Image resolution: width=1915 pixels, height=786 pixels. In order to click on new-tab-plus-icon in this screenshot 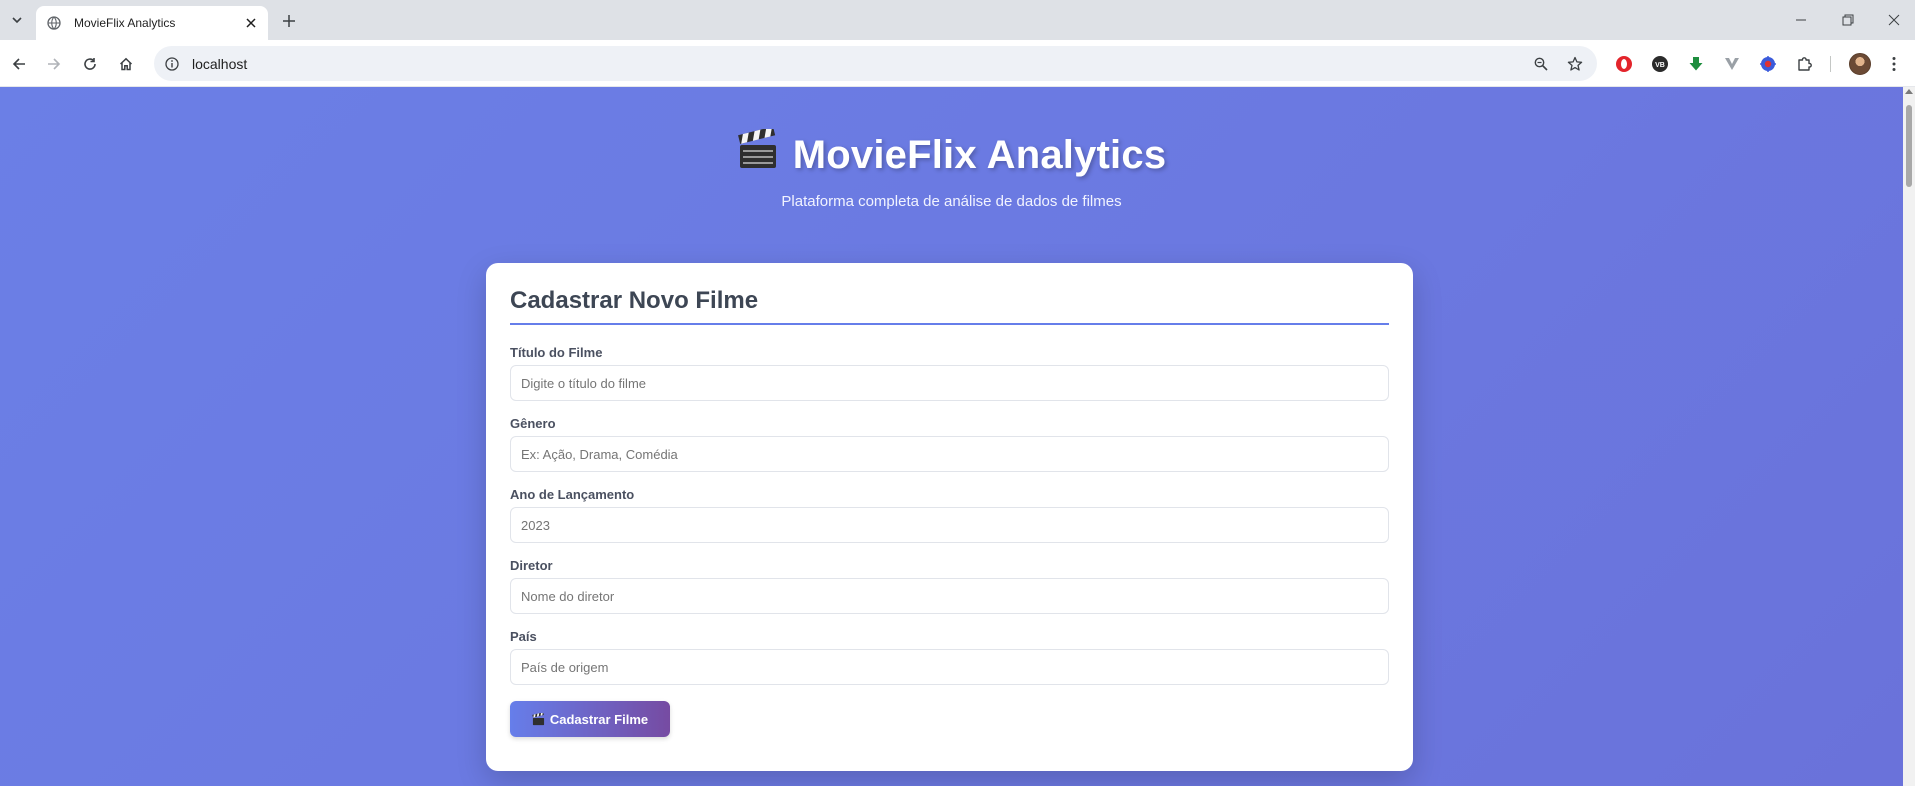, I will do `click(289, 21)`.